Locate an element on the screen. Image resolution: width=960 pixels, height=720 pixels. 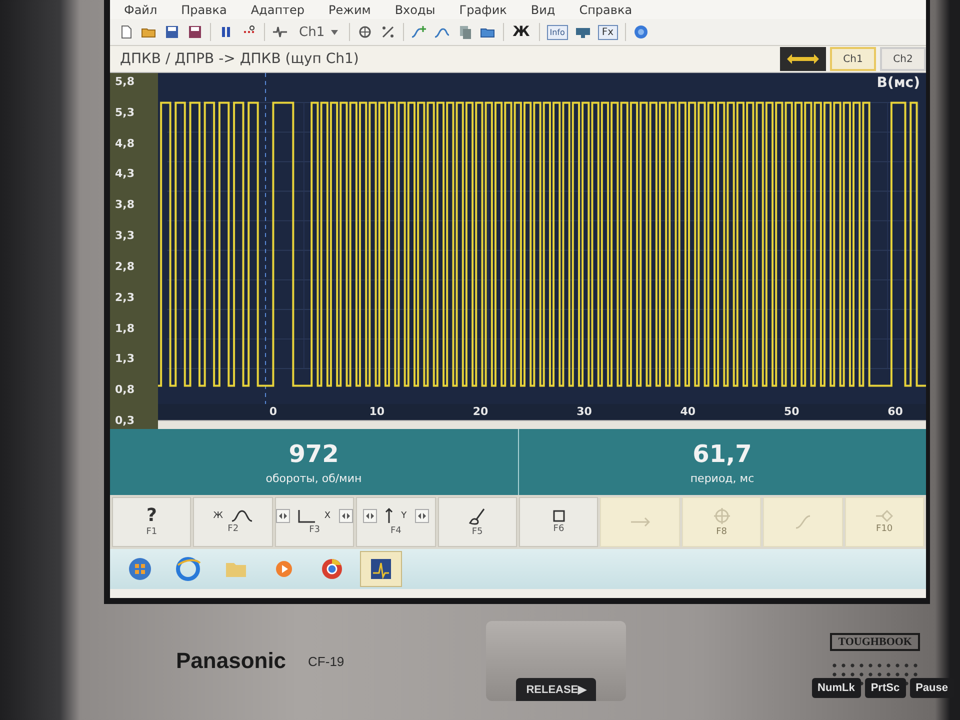
key-label: F6 is located at coordinates (558, 529).